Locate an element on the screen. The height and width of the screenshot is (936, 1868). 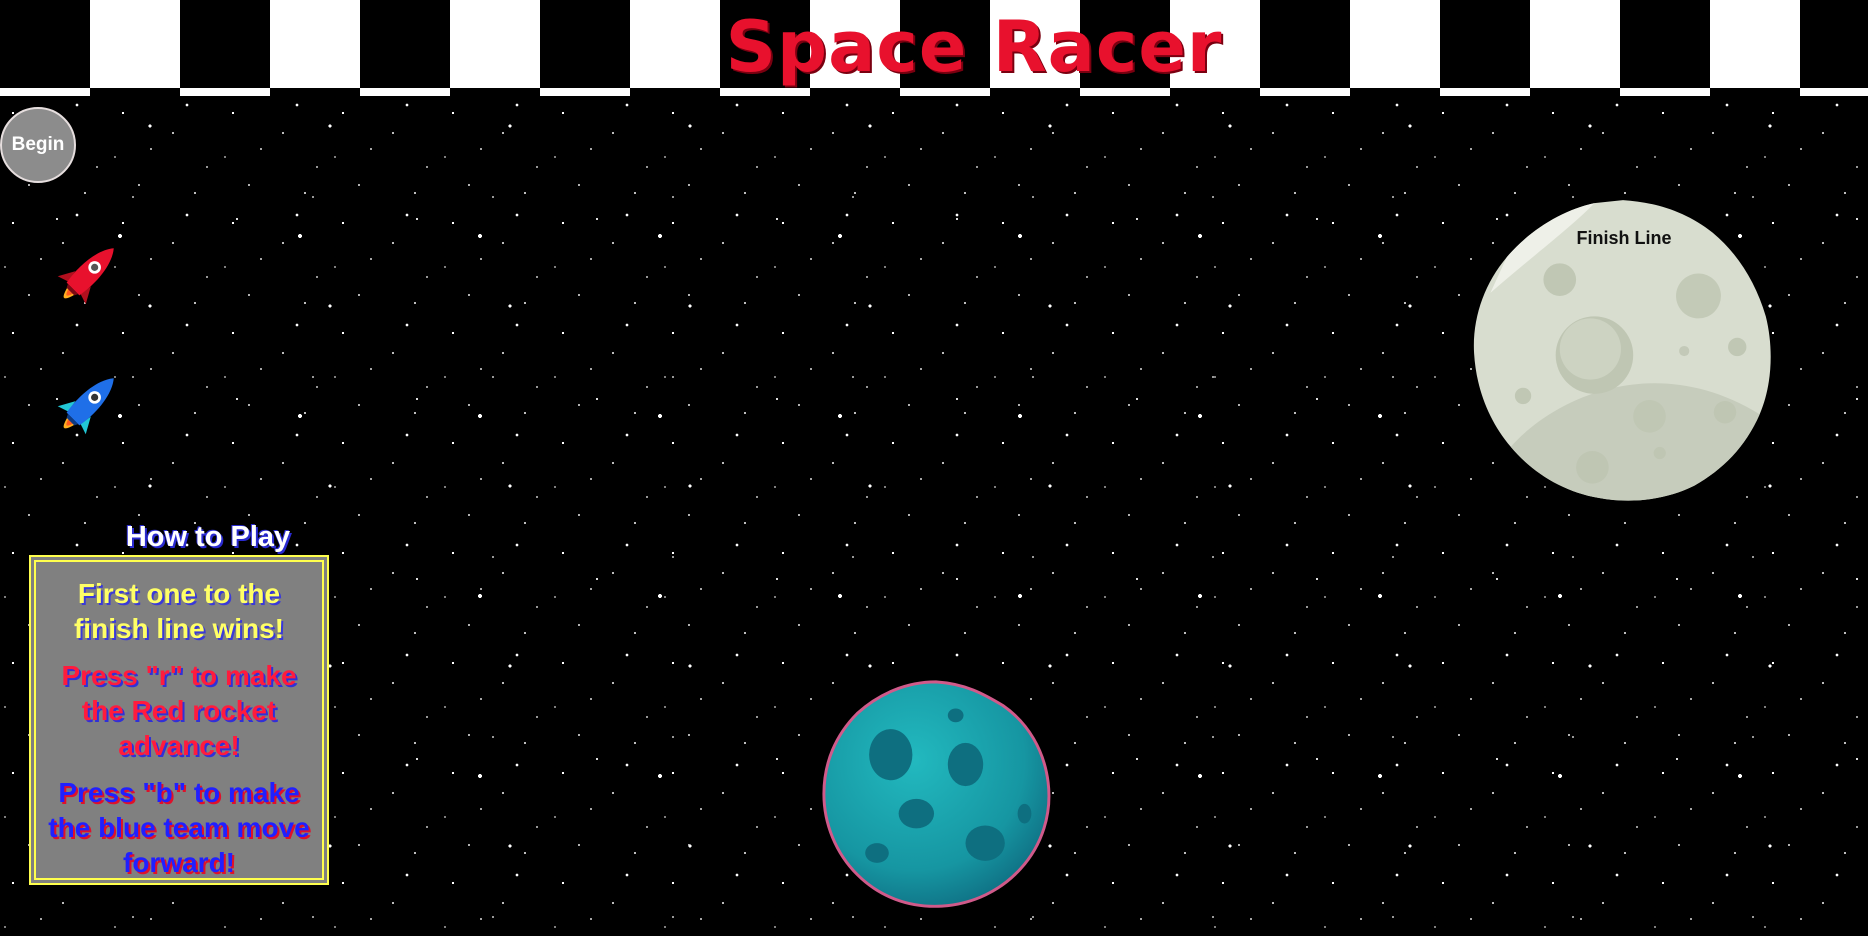
teal-planet is located at coordinates (936, 794).